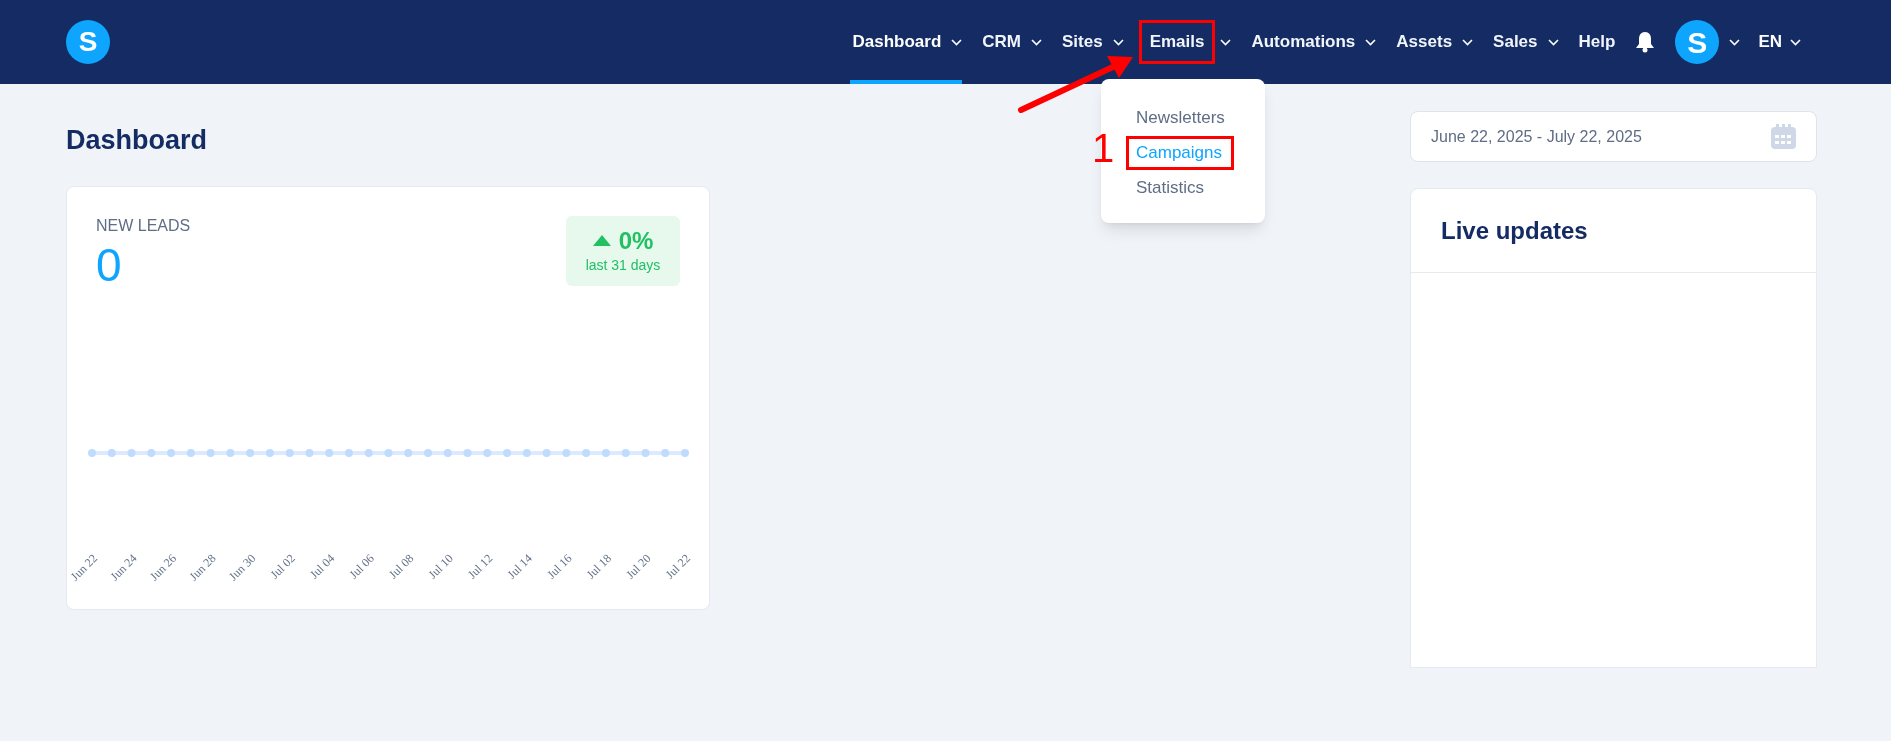 The height and width of the screenshot is (741, 1891). Describe the element at coordinates (143, 226) in the screenshot. I see `card-title: NEW LEADS` at that location.